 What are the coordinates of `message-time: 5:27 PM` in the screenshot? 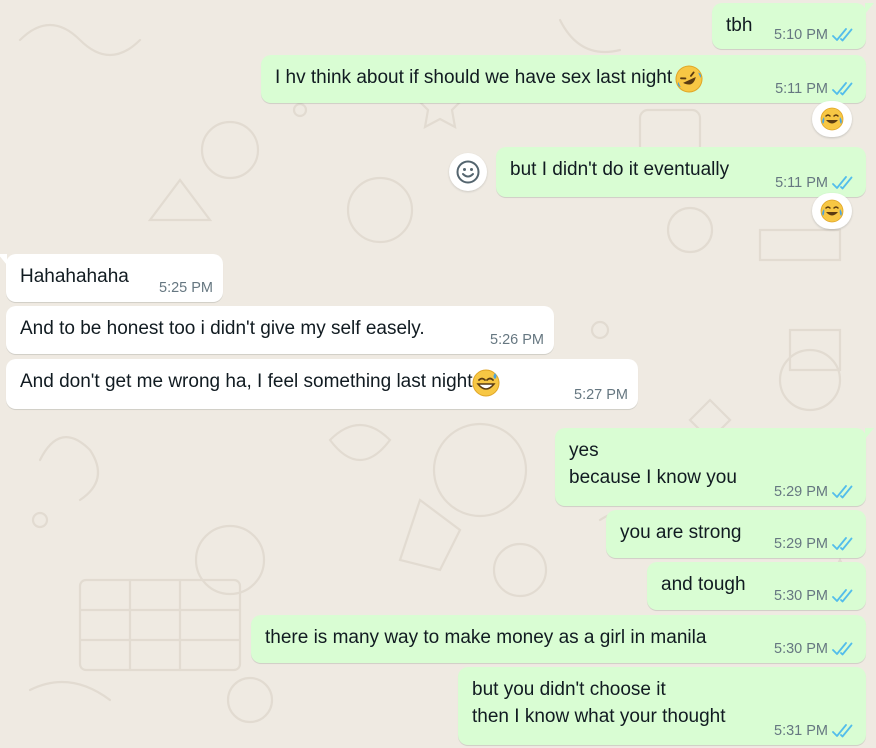 It's located at (601, 395).